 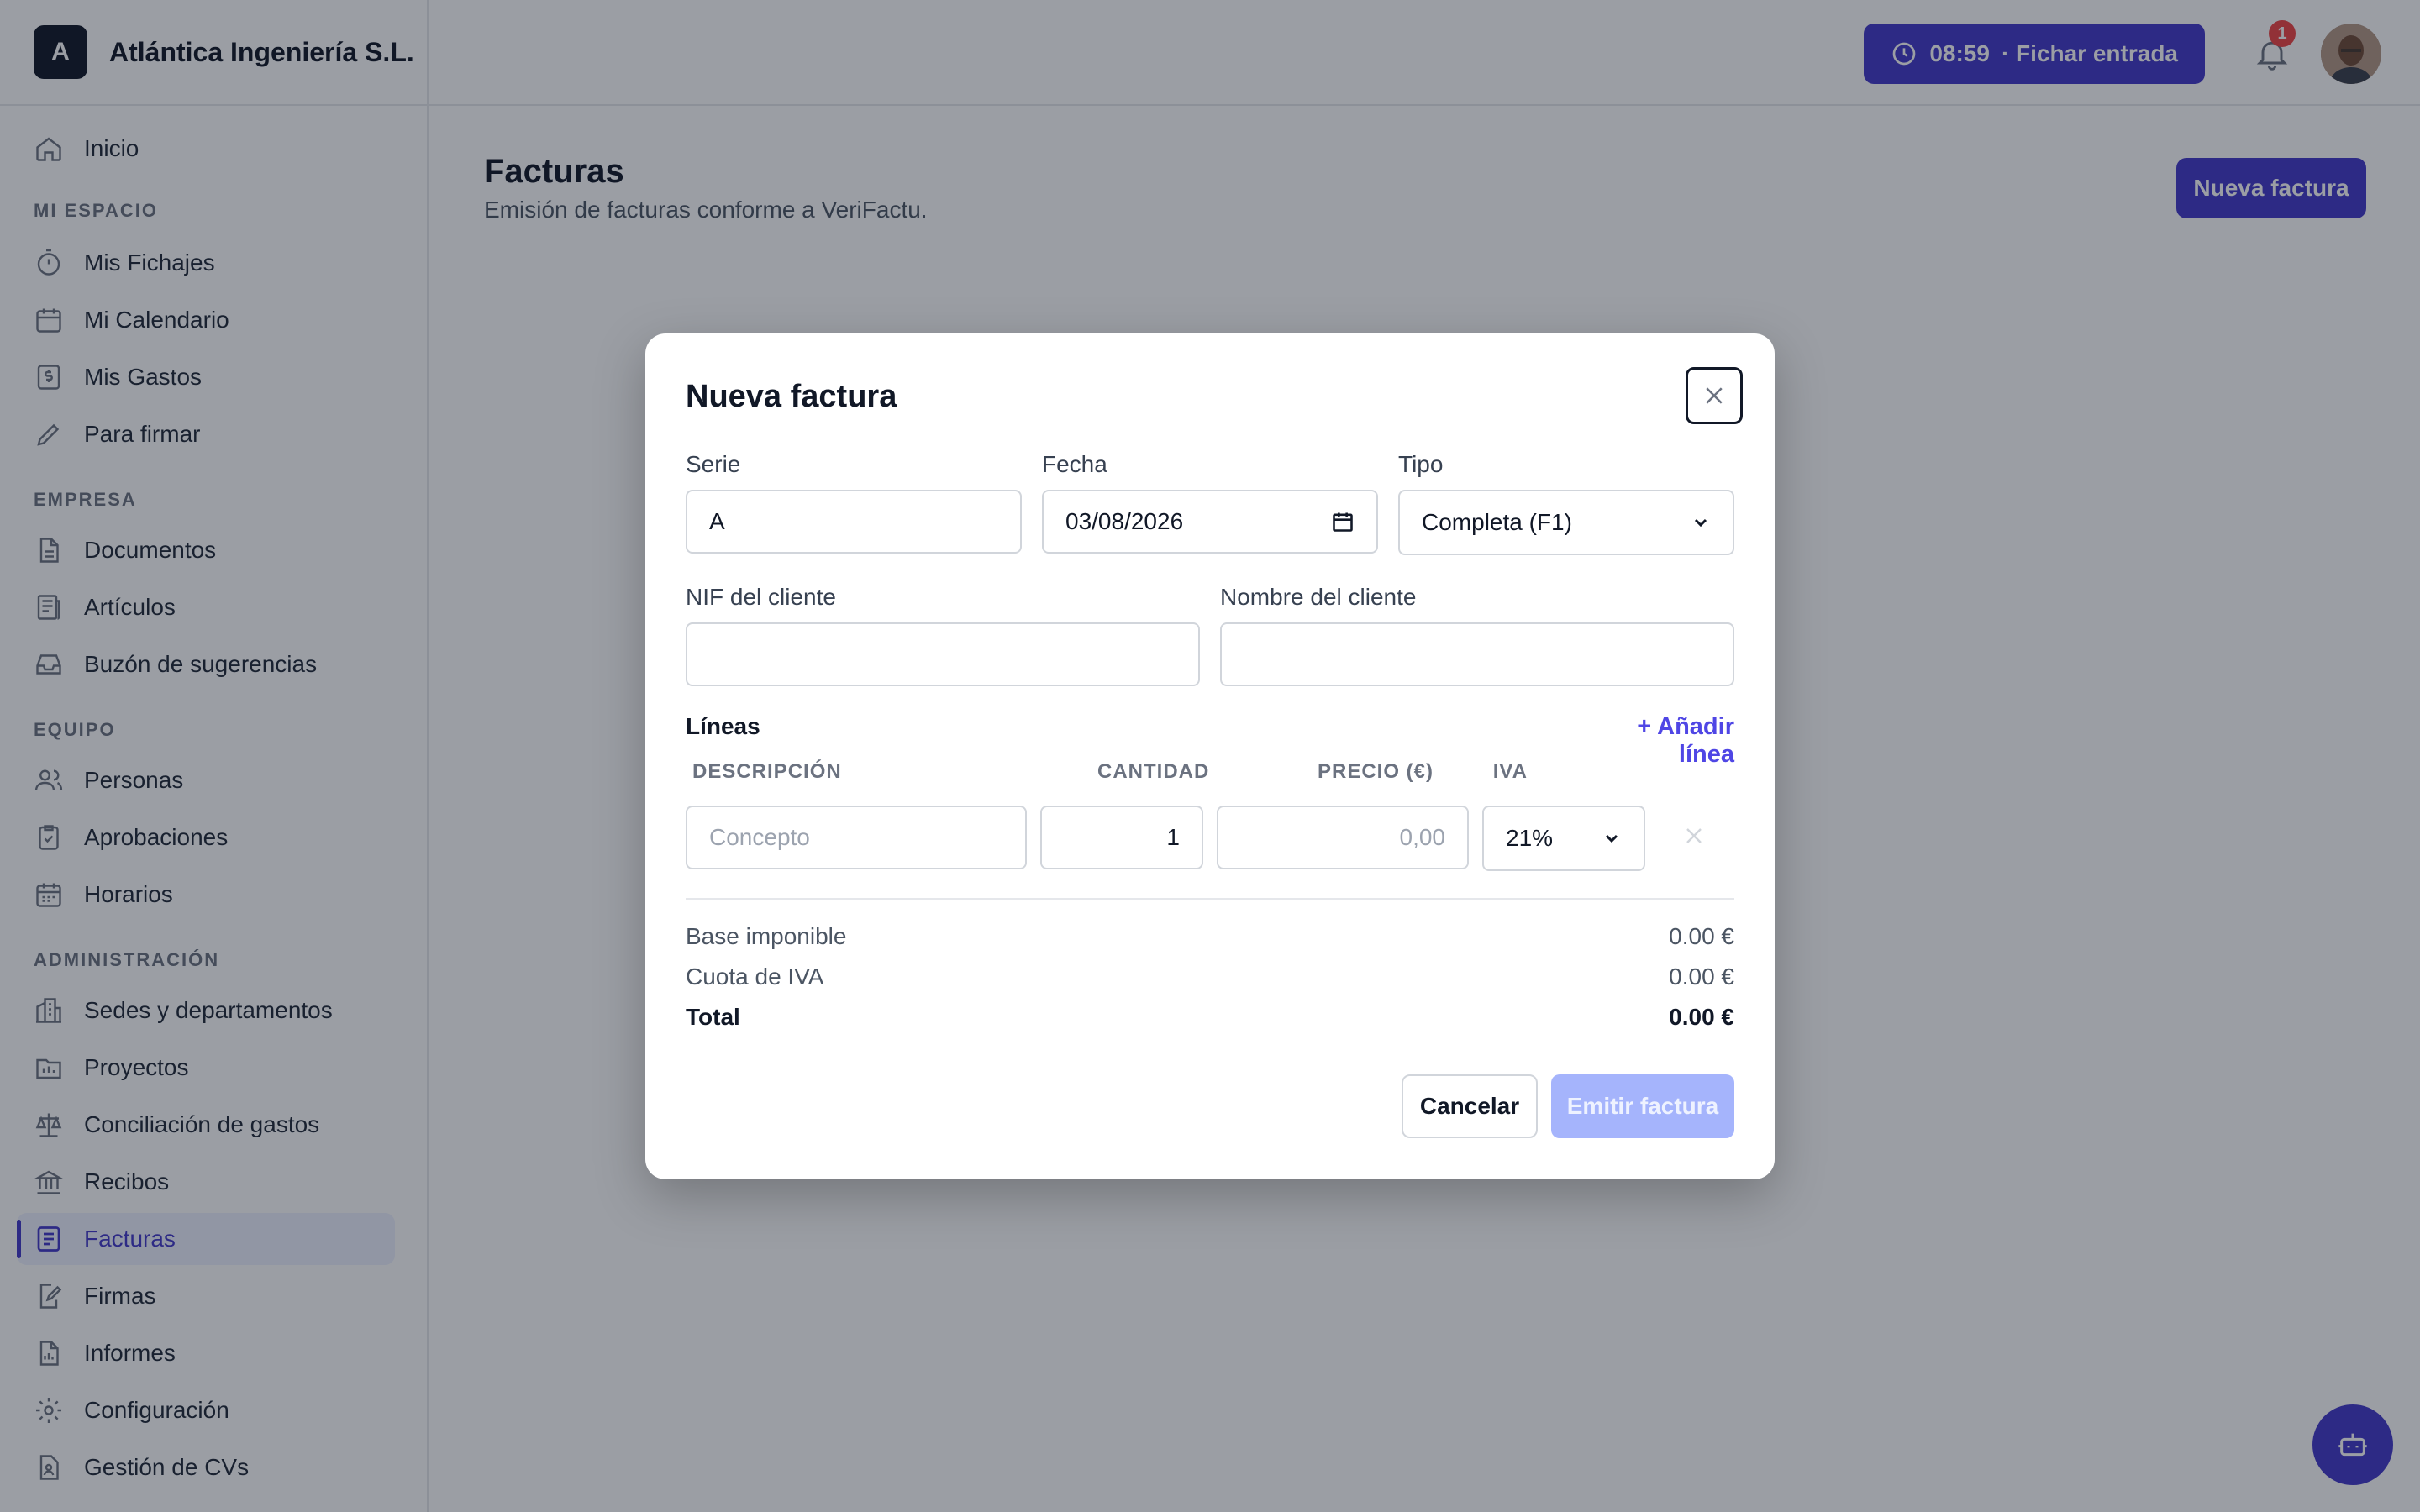 What do you see at coordinates (1343, 837) in the screenshot?
I see `precio-input: 0,00` at bounding box center [1343, 837].